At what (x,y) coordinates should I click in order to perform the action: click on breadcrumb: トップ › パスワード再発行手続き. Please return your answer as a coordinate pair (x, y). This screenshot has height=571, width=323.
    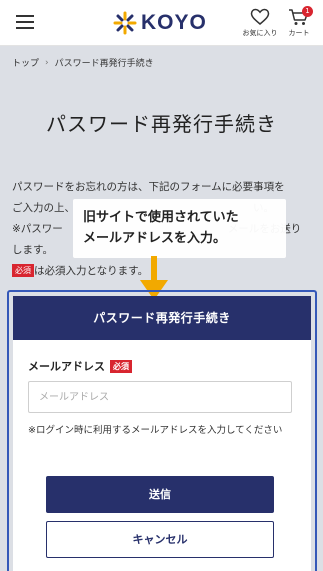
    Looking at the image, I should click on (83, 63).